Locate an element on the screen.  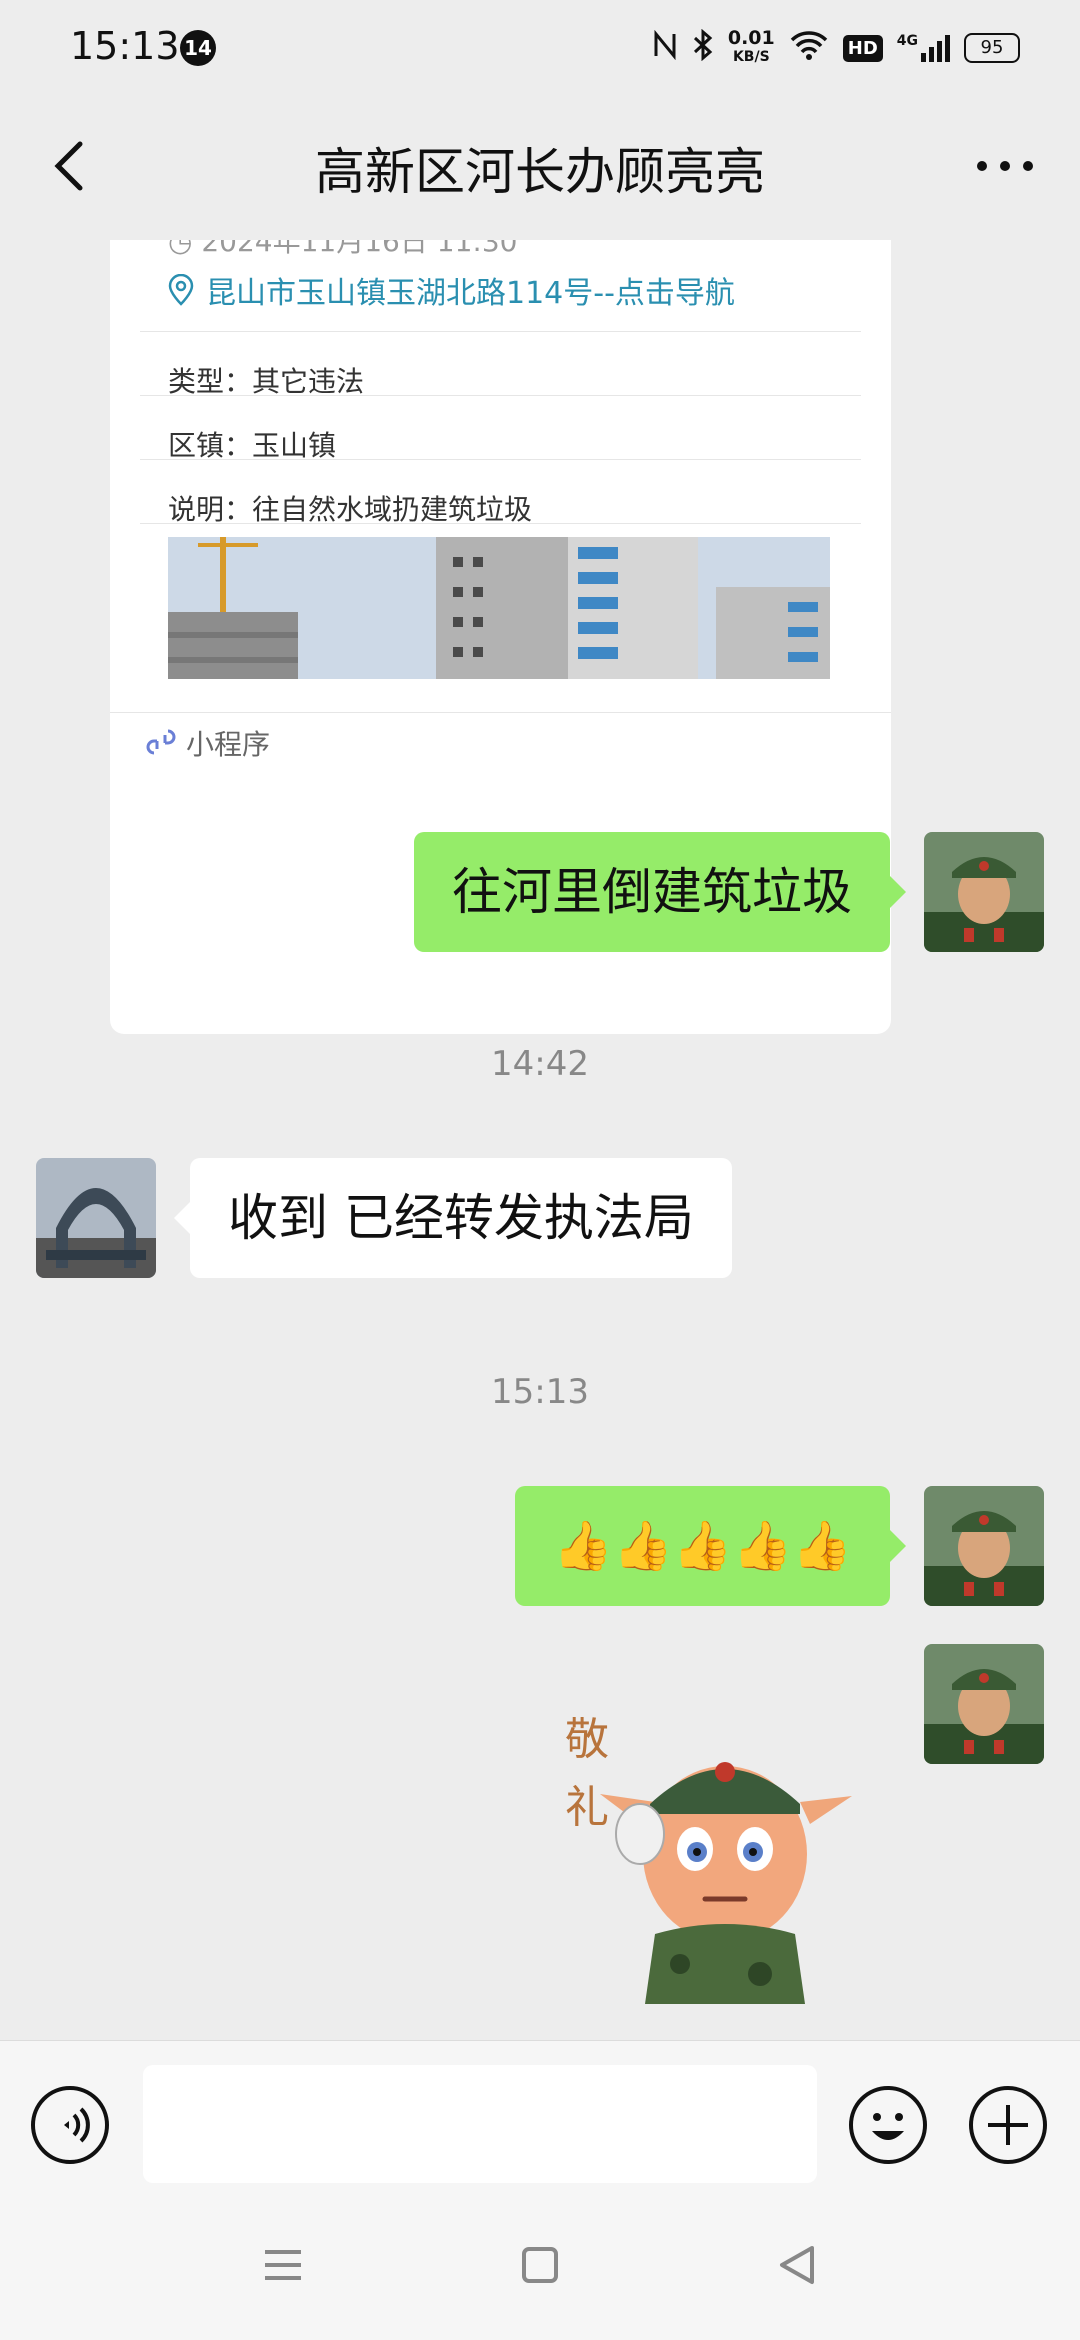
emoji-icon is located at coordinates (888, 2125).